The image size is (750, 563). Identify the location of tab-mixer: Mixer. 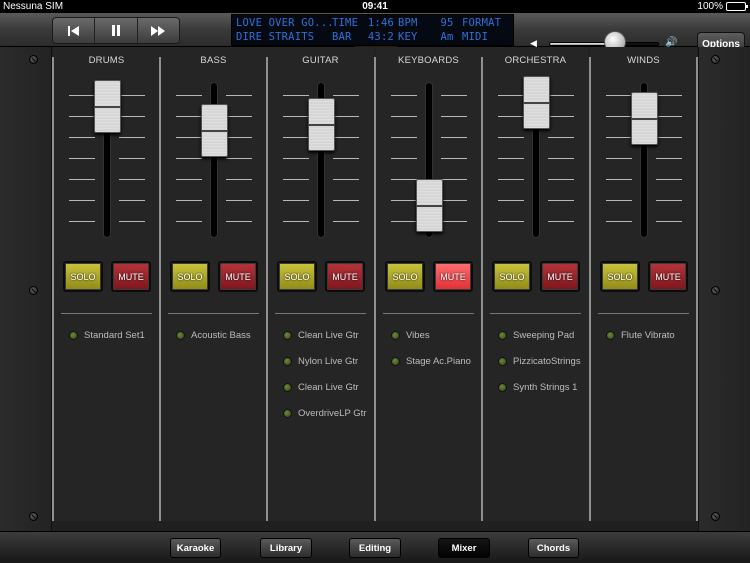
(464, 548).